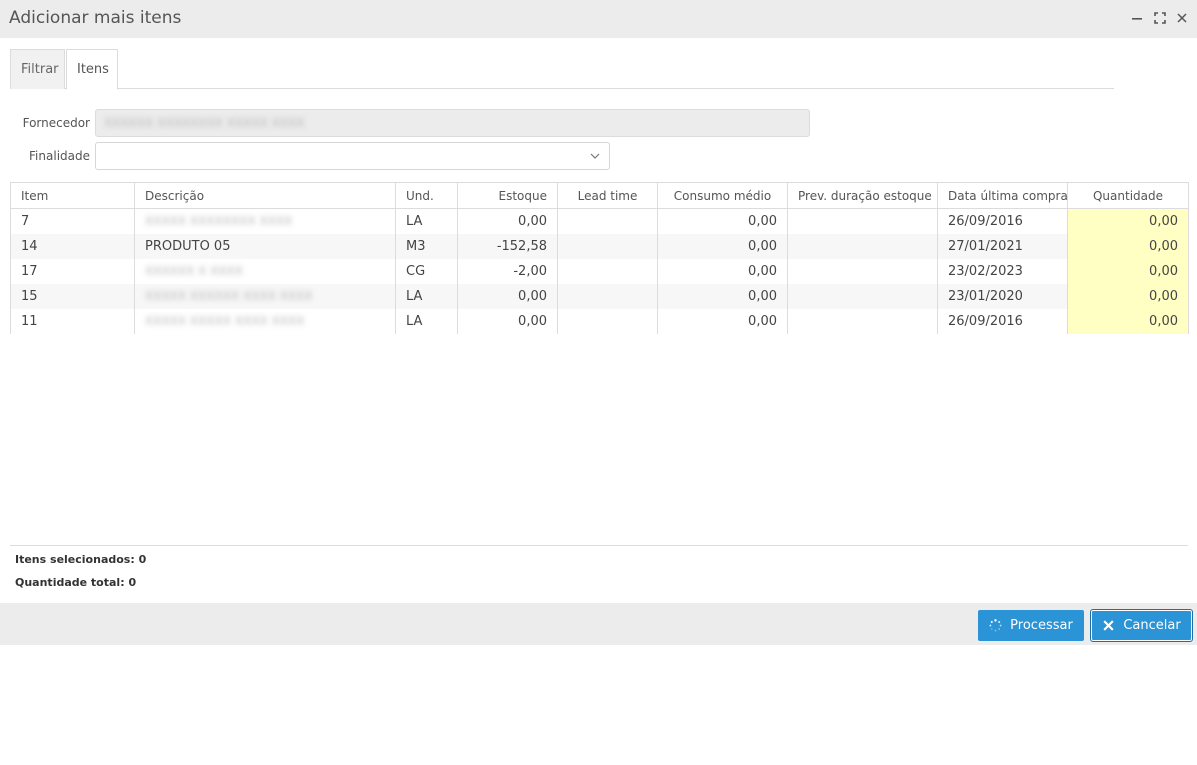  What do you see at coordinates (92, 69) in the screenshot?
I see `tab-itens: Itens` at bounding box center [92, 69].